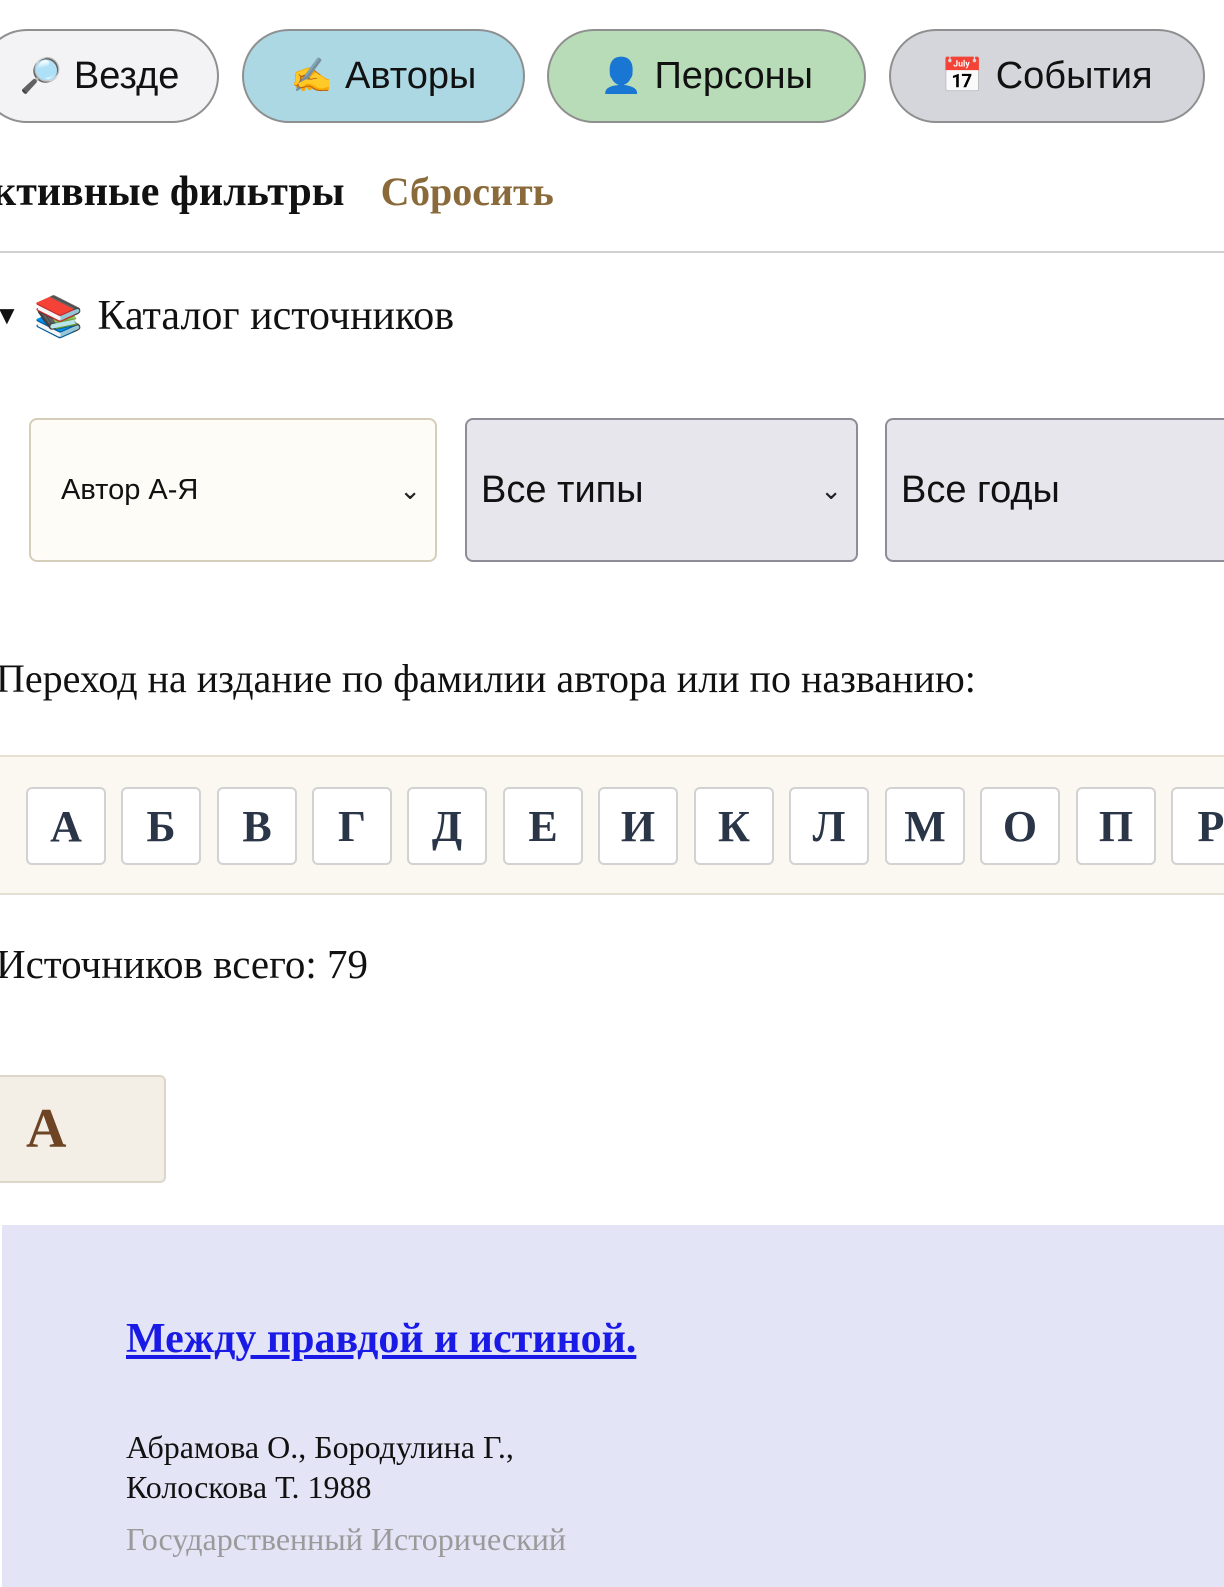  I want to click on source-authors-line: Колоскова Т. 1988, so click(249, 1487).